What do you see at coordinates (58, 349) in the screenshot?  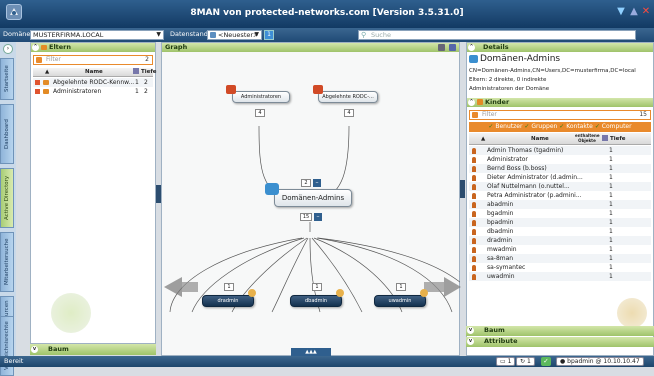 I see `tree-label: Baum` at bounding box center [58, 349].